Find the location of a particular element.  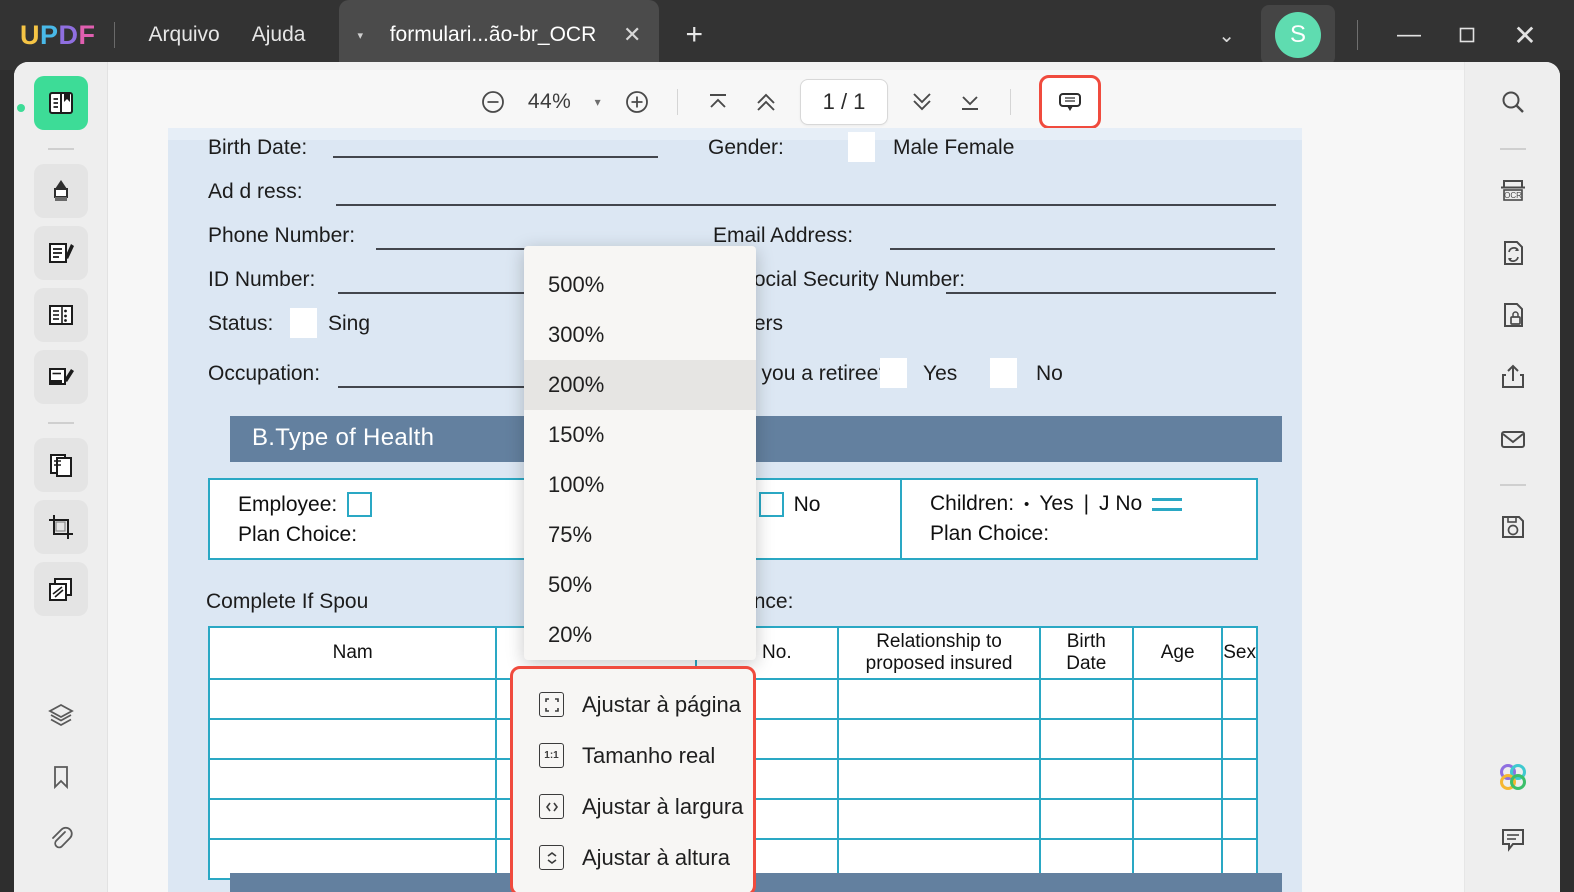

right-toolbar: OCR is located at coordinates (1512, 477).